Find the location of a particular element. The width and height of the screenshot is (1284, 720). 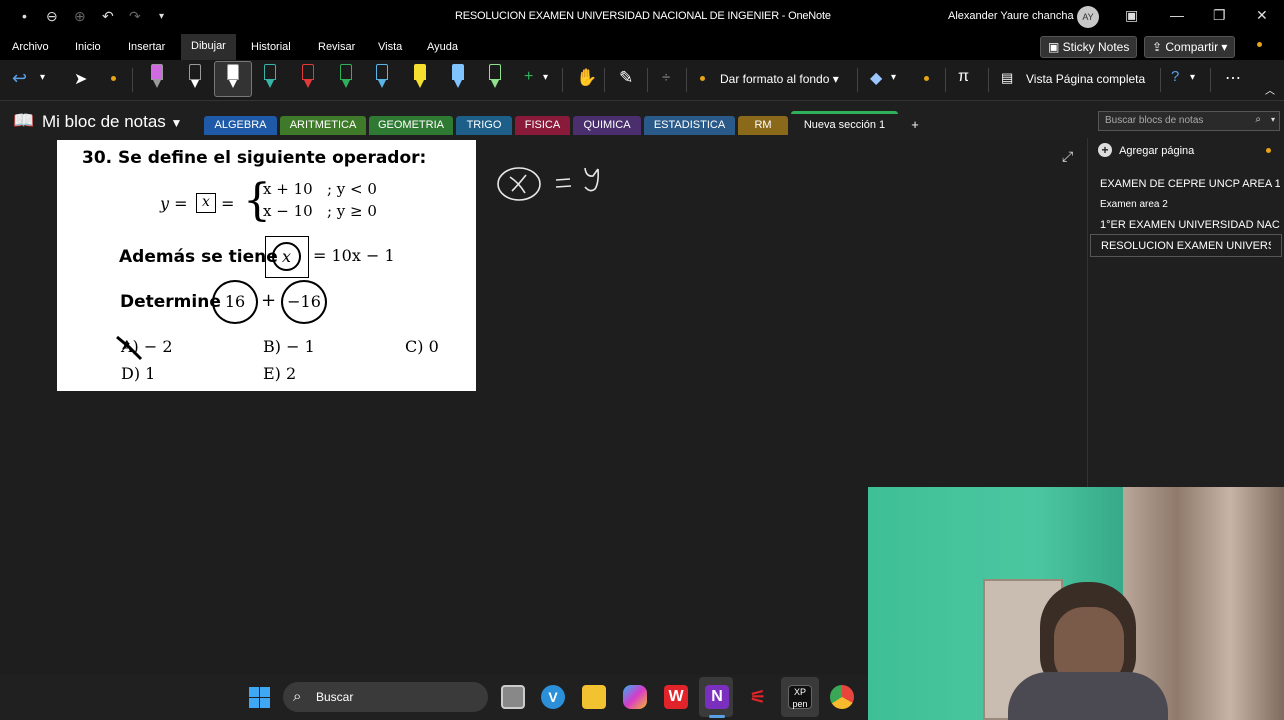

forward-icon: ⊕ is located at coordinates (80, 16).